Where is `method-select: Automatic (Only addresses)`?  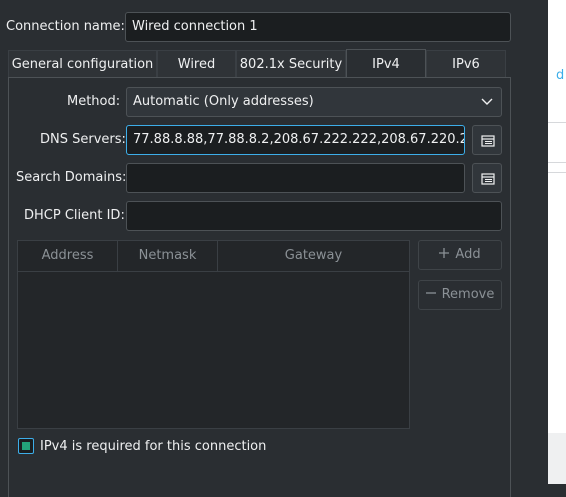
method-select: Automatic (Only addresses) is located at coordinates (314, 102).